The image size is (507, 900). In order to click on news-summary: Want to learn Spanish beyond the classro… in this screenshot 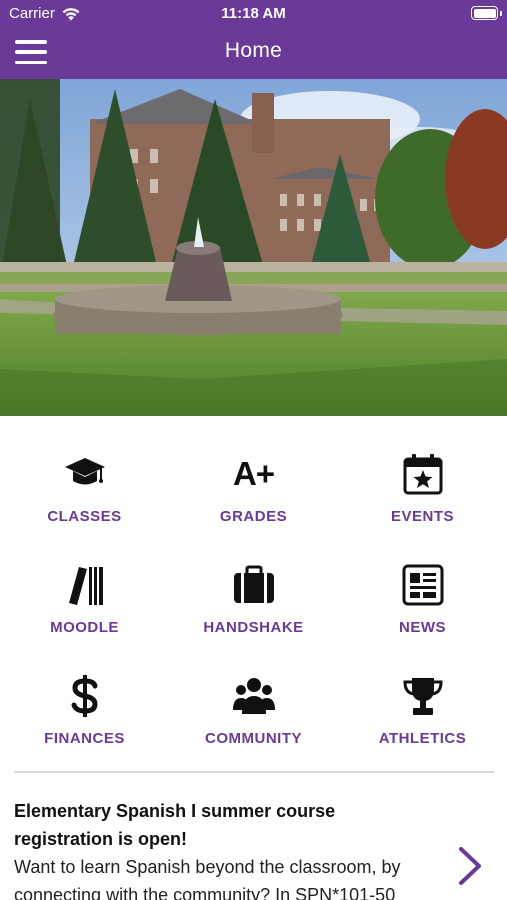, I will do `click(234, 876)`.